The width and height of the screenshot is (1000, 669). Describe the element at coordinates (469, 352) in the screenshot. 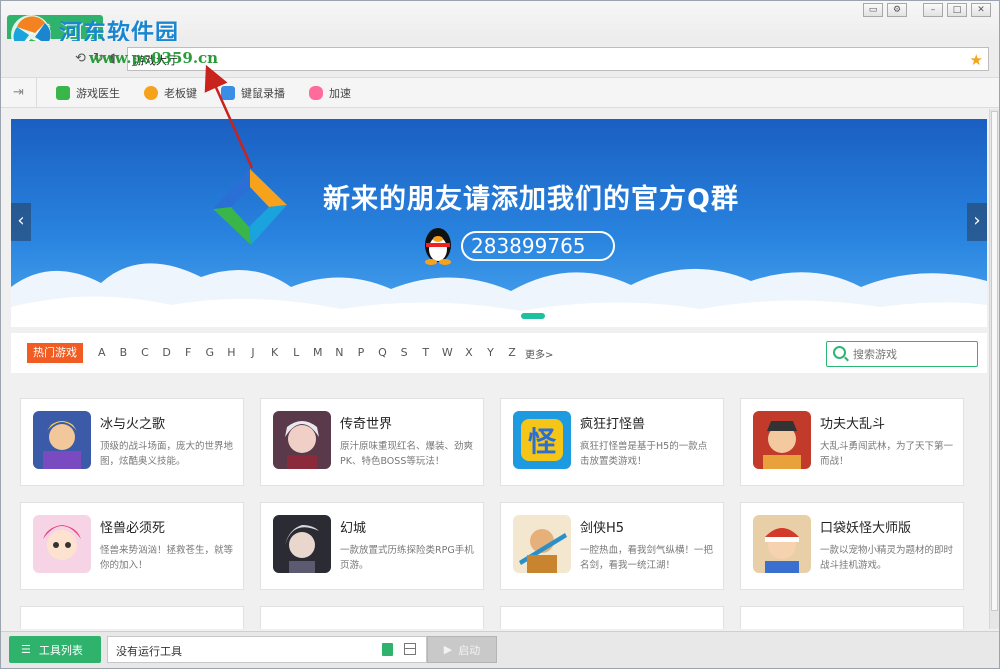

I see `letter-filter-x: X` at that location.